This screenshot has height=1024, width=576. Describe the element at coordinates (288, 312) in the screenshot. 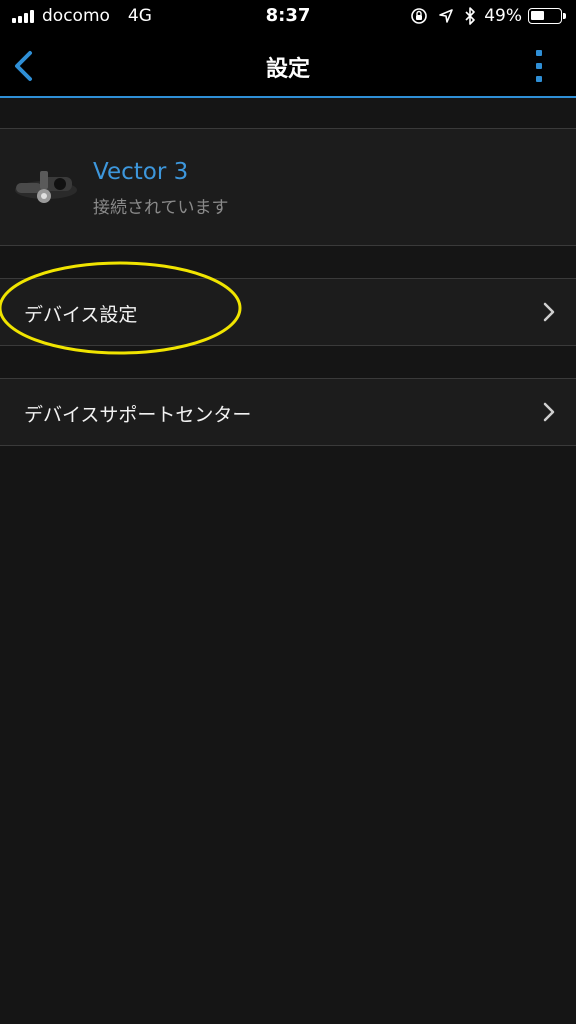

I see `device-settings-row: デバイス設定` at that location.